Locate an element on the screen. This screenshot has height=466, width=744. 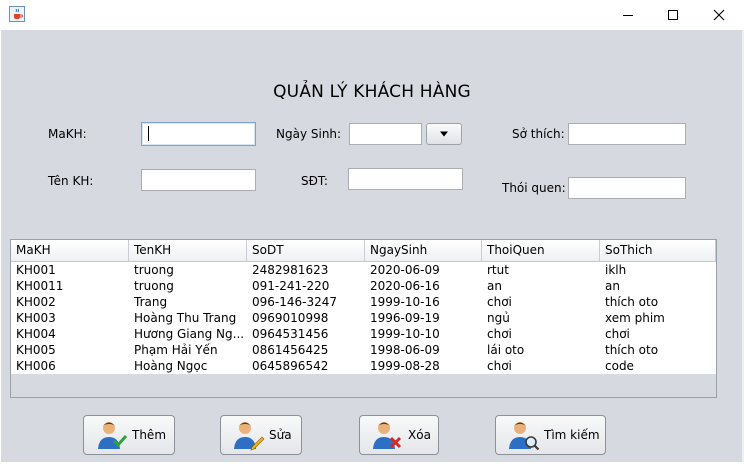
column-header-sothich: SoThich is located at coordinates (658, 250).